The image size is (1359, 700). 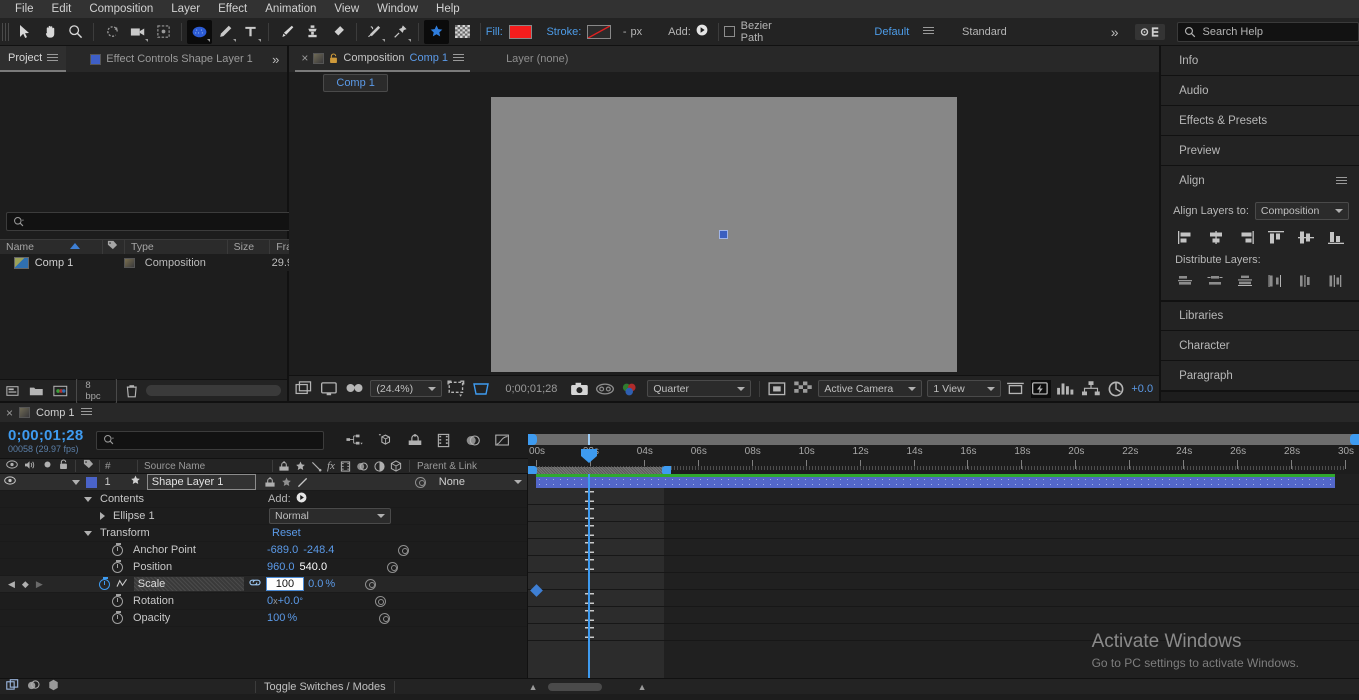 What do you see at coordinates (1341, 181) in the screenshot?
I see `align-panel-menu-icon` at bounding box center [1341, 181].